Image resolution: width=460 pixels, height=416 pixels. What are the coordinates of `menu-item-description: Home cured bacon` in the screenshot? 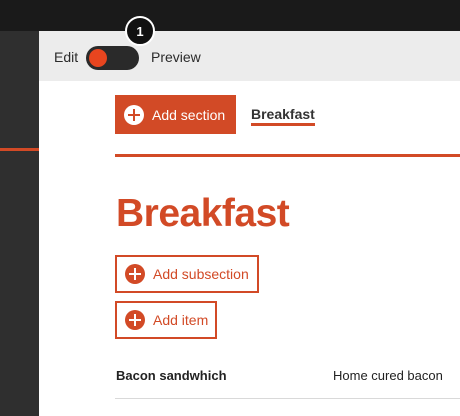 It's located at (388, 375).